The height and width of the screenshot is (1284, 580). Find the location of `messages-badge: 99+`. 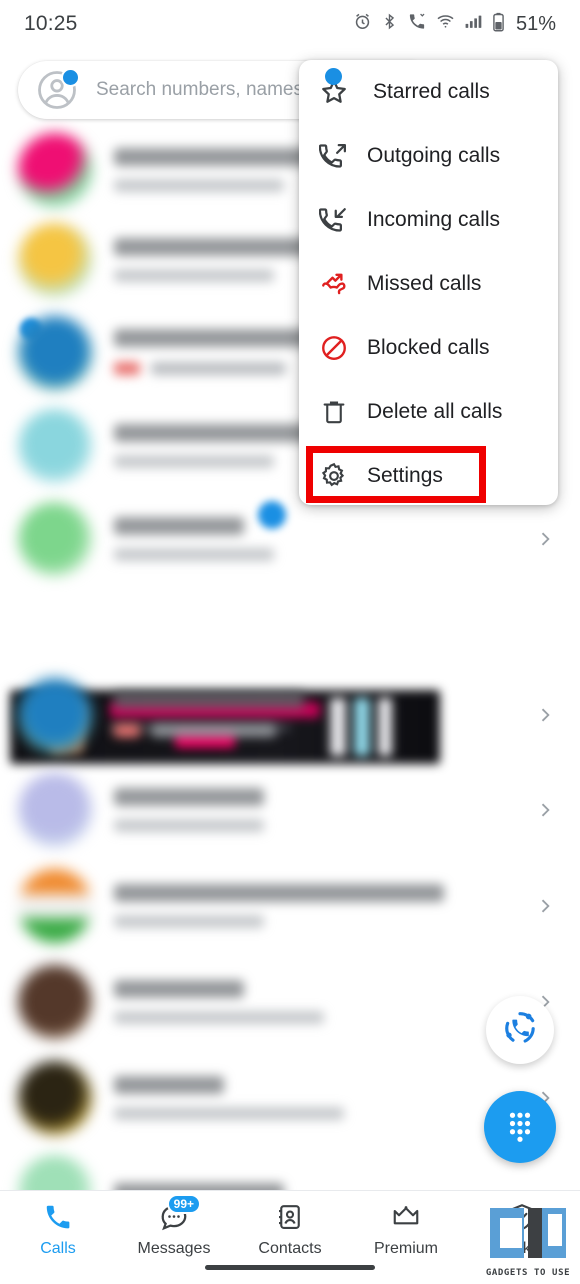

messages-badge: 99+ is located at coordinates (183, 1204).